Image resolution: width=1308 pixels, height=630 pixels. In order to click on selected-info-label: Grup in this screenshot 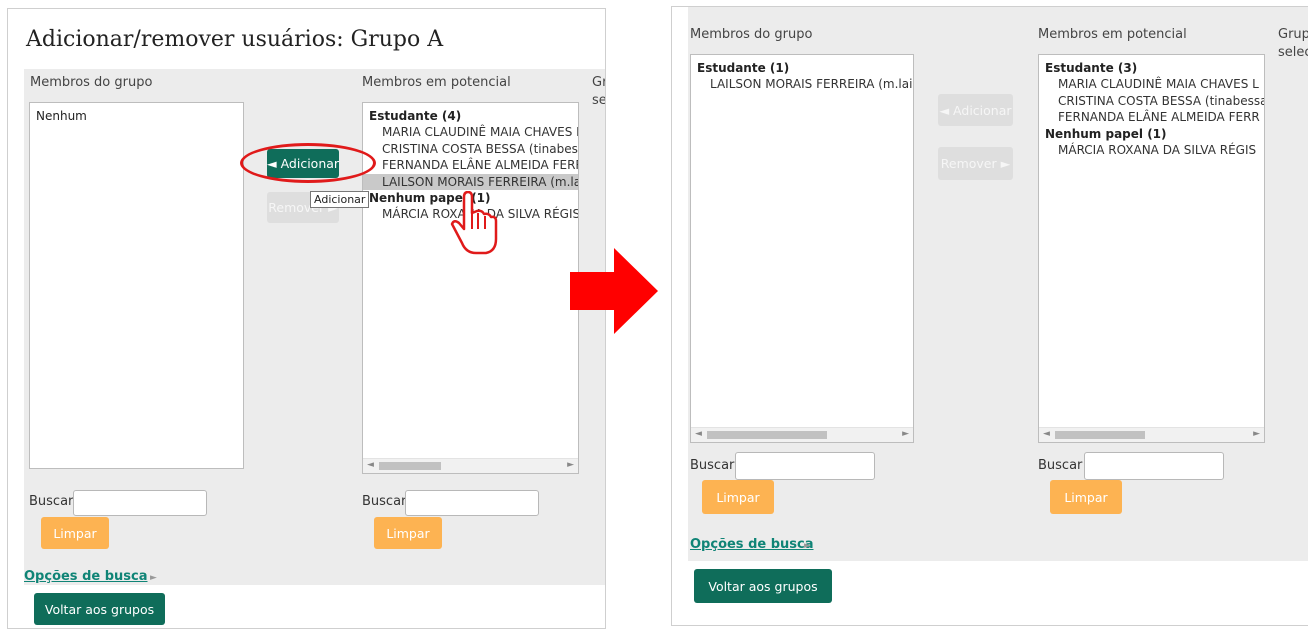, I will do `click(1293, 34)`.